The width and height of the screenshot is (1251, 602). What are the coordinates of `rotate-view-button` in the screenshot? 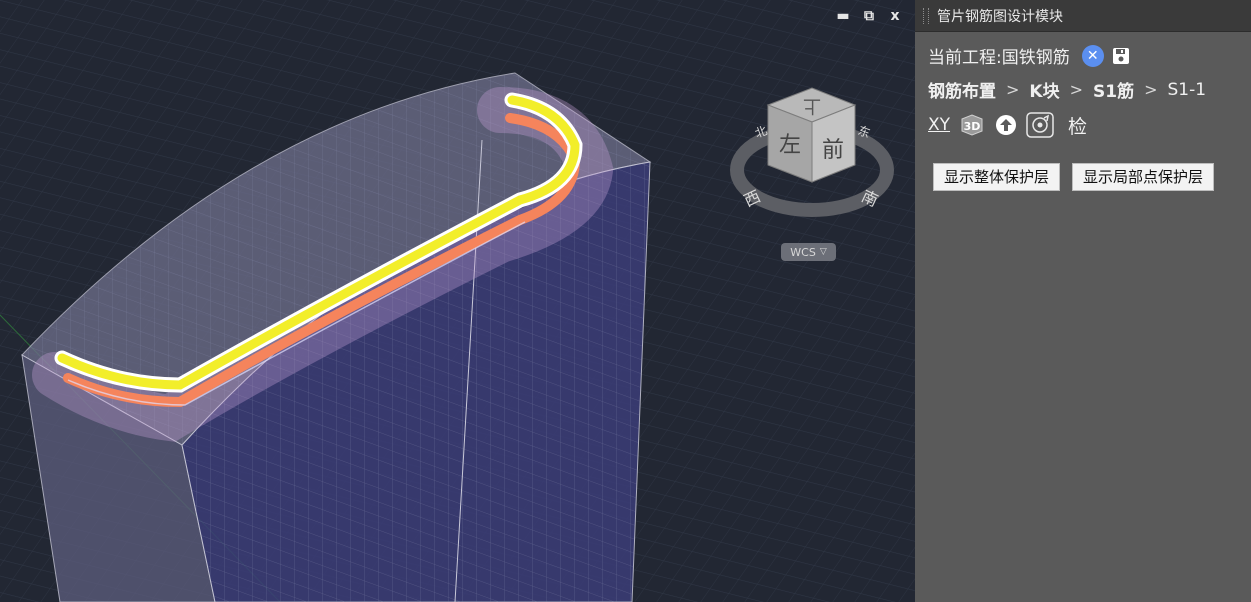 It's located at (1040, 125).